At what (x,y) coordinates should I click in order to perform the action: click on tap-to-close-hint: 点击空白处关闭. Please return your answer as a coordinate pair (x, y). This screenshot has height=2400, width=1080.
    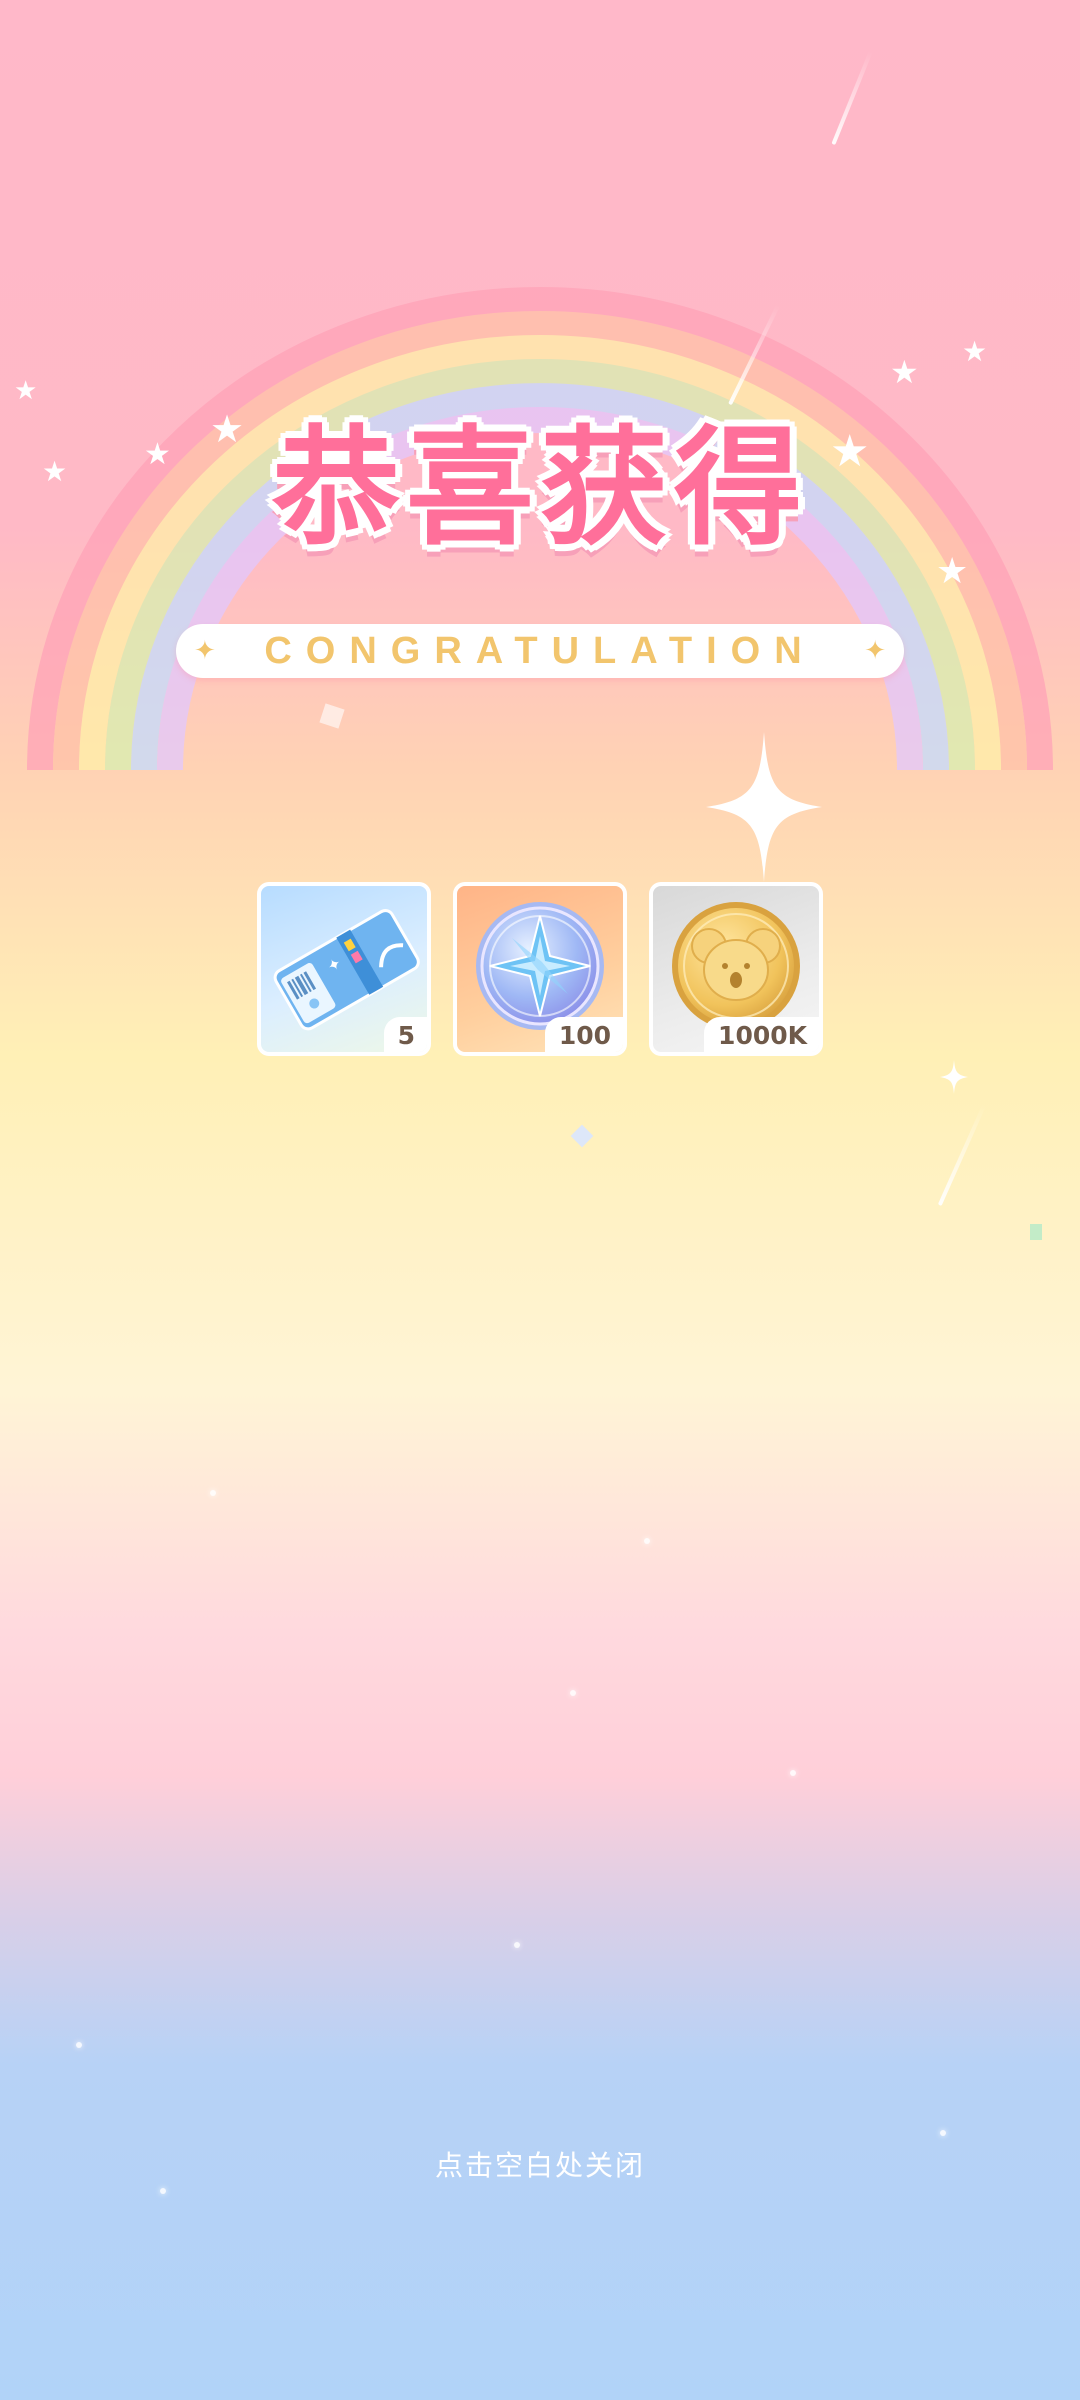
    Looking at the image, I should click on (540, 2164).